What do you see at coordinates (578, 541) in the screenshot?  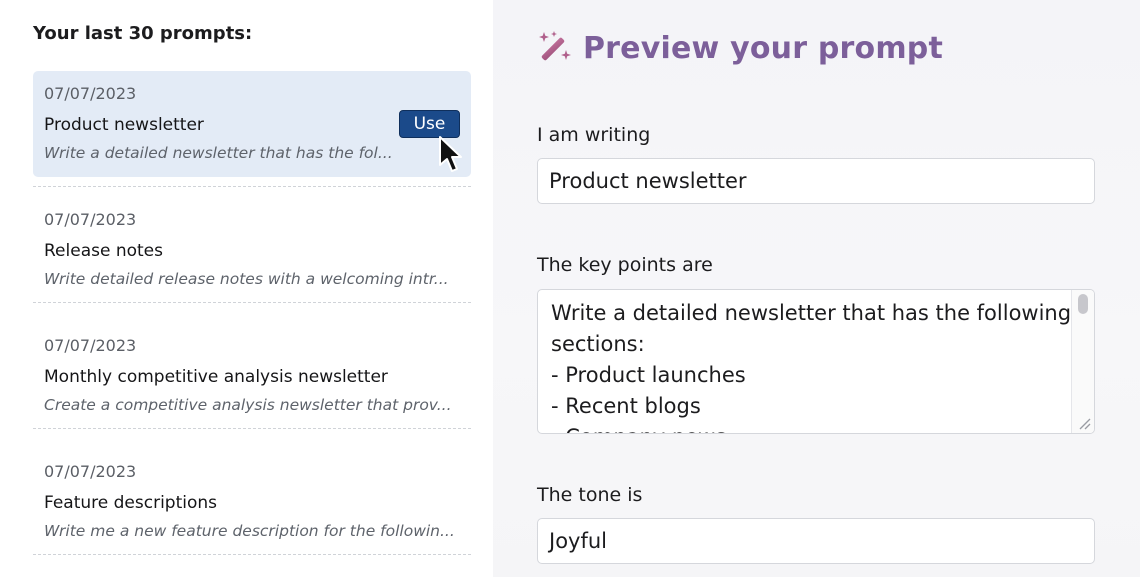 I see `tone-value: Joyful` at bounding box center [578, 541].